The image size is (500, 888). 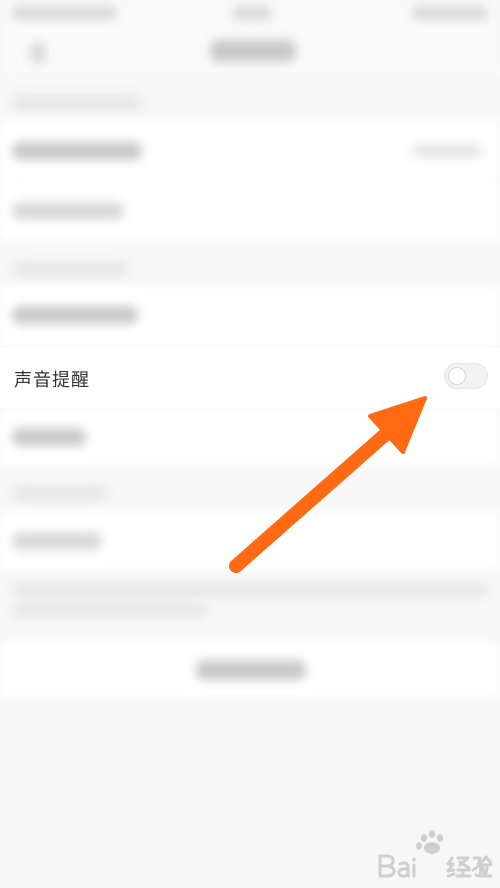 I want to click on nav-bar, so click(x=250, y=54).